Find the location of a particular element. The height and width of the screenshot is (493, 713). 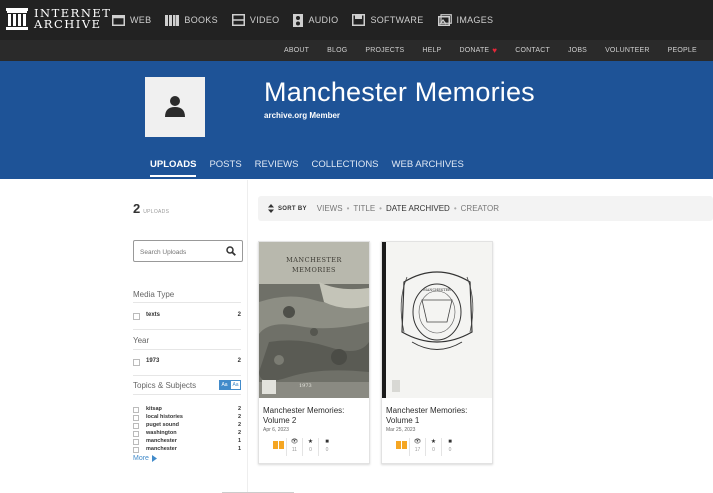

search-uploads-box is located at coordinates (188, 251).